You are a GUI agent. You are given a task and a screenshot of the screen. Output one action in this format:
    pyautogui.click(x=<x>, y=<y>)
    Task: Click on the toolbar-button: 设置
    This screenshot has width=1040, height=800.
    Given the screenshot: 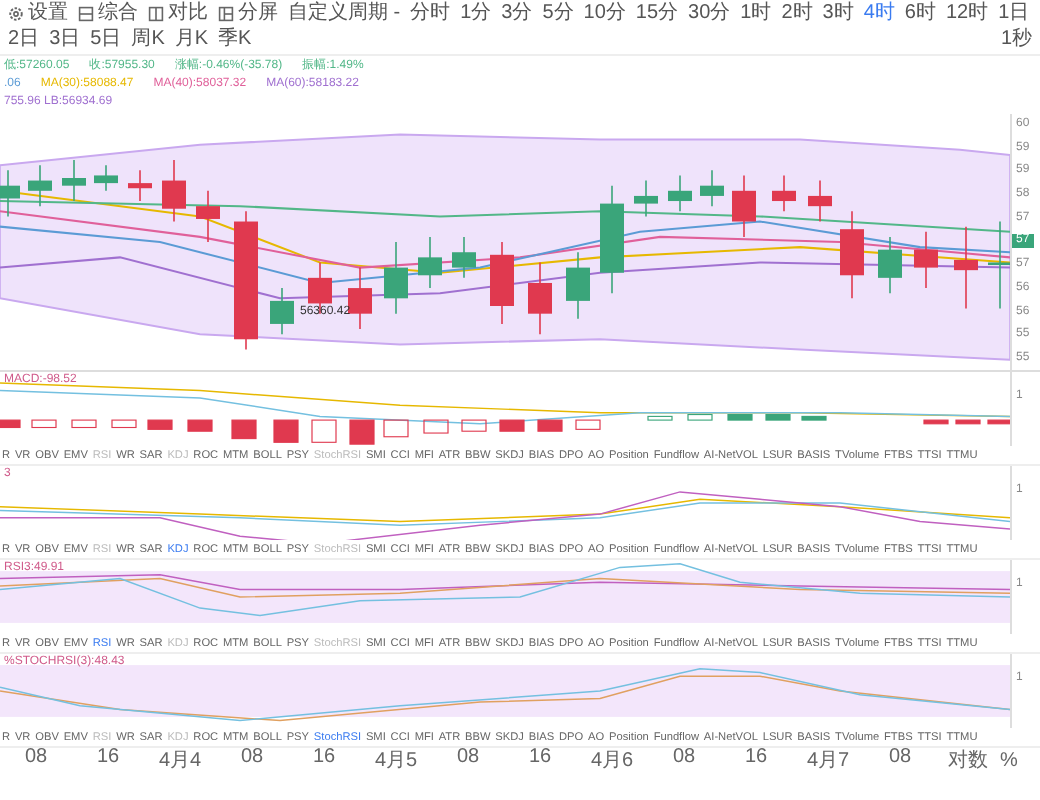 What is the action you would take?
    pyautogui.click(x=38, y=14)
    